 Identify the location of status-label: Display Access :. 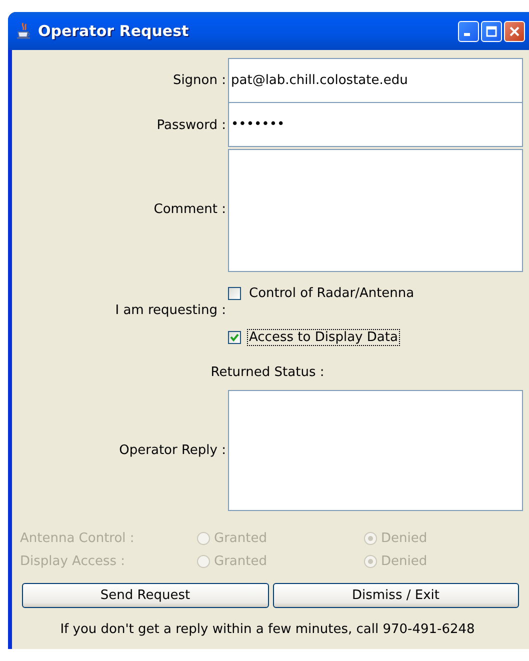
(73, 561).